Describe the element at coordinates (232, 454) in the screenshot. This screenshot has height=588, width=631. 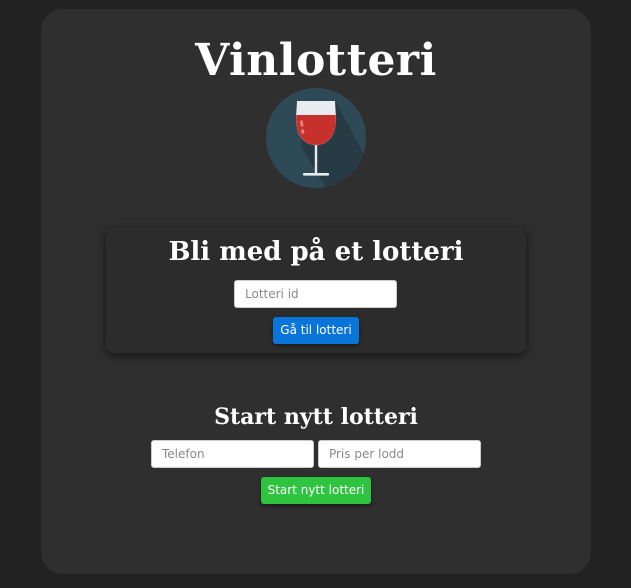
I see `phone-input` at that location.